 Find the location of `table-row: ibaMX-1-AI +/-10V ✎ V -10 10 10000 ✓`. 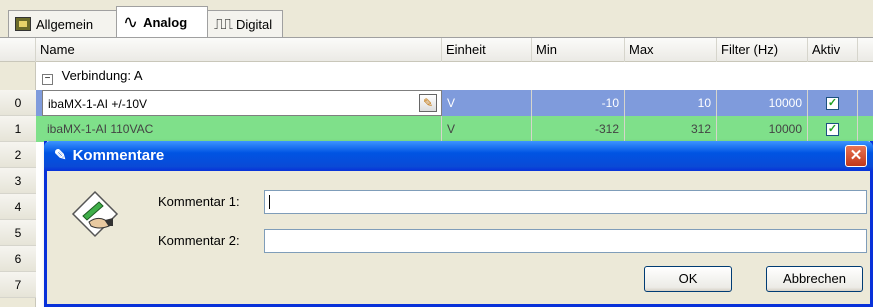

table-row: ibaMX-1-AI +/-10V ✎ V -10 10 10000 ✓ is located at coordinates (454, 103).